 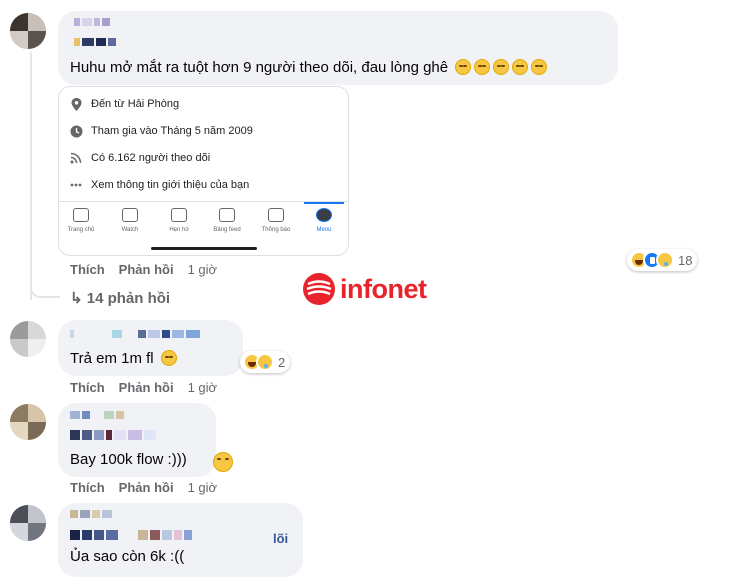 What do you see at coordinates (227, 215) in the screenshot?
I see `feed-icon` at bounding box center [227, 215].